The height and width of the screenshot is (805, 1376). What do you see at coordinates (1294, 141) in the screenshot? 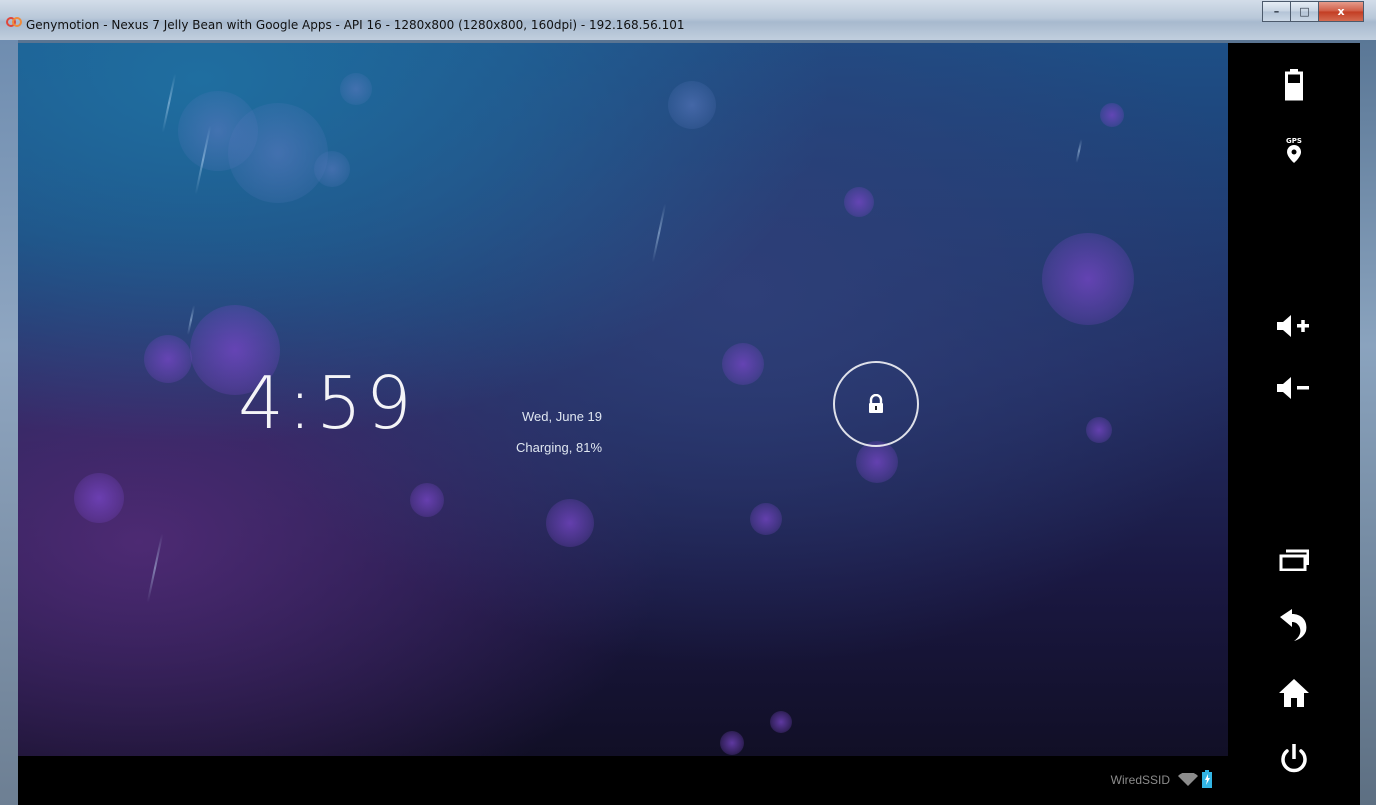
I see `gps-label: GPS` at bounding box center [1294, 141].